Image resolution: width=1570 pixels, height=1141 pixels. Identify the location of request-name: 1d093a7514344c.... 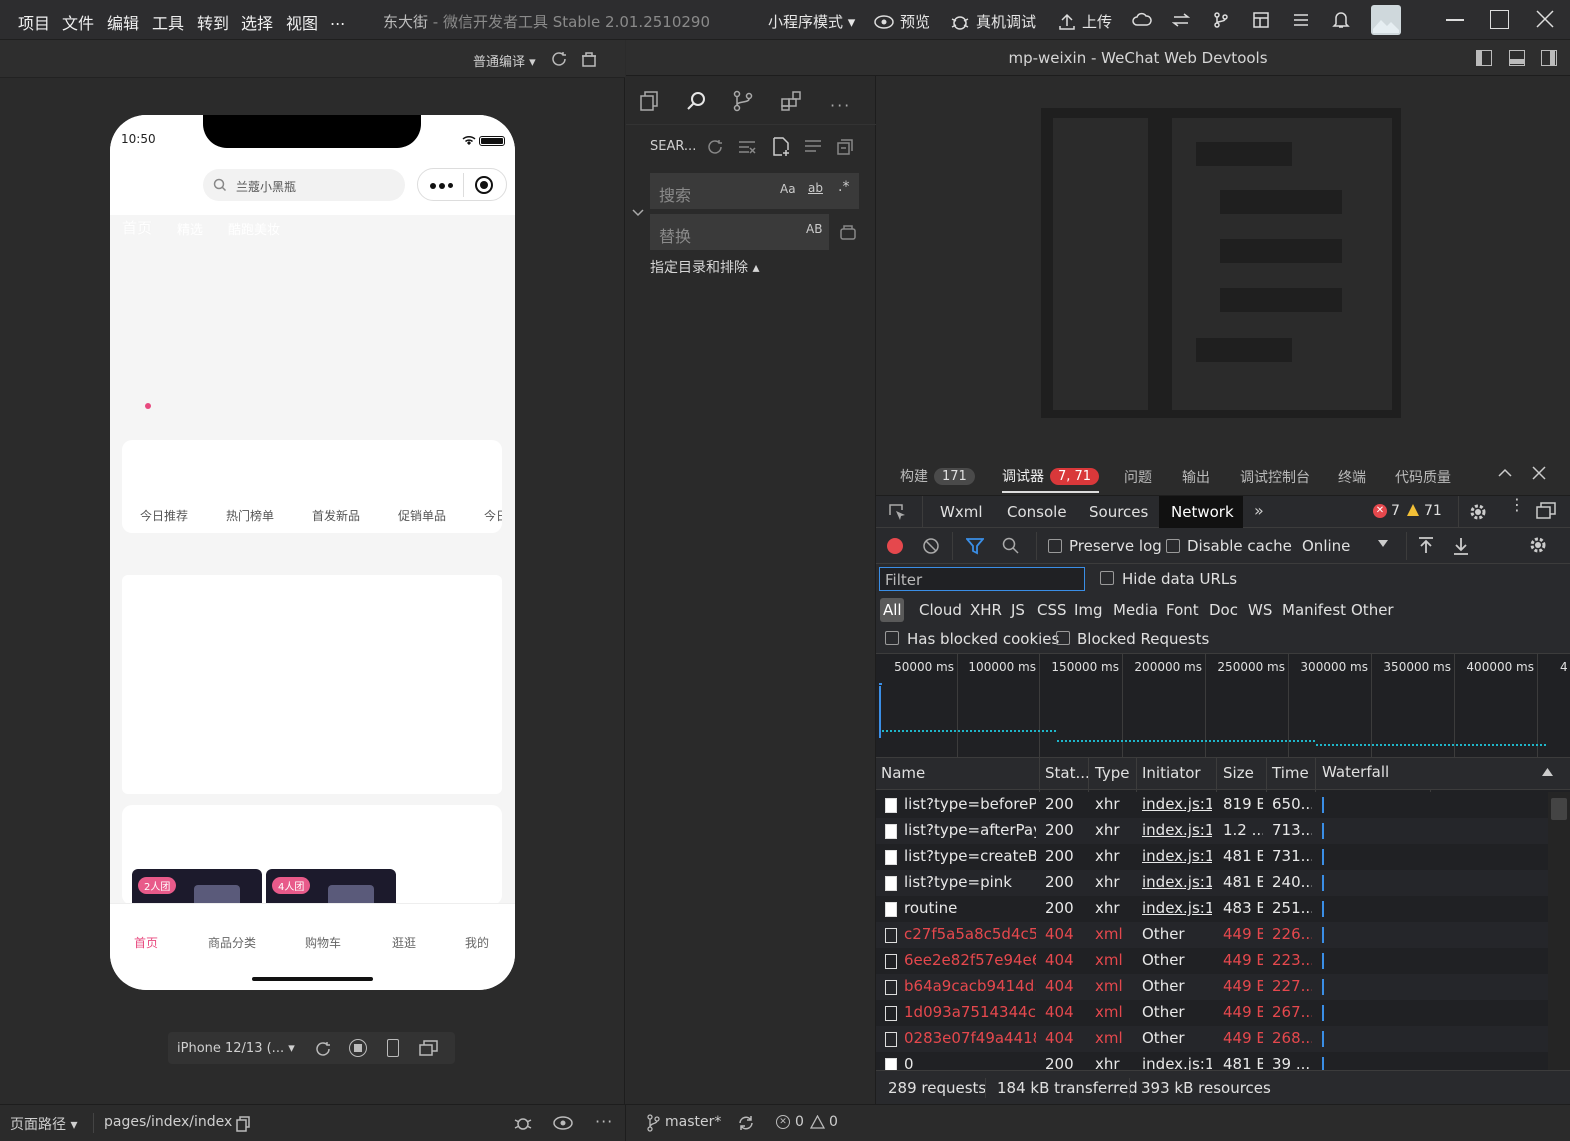
(970, 1012).